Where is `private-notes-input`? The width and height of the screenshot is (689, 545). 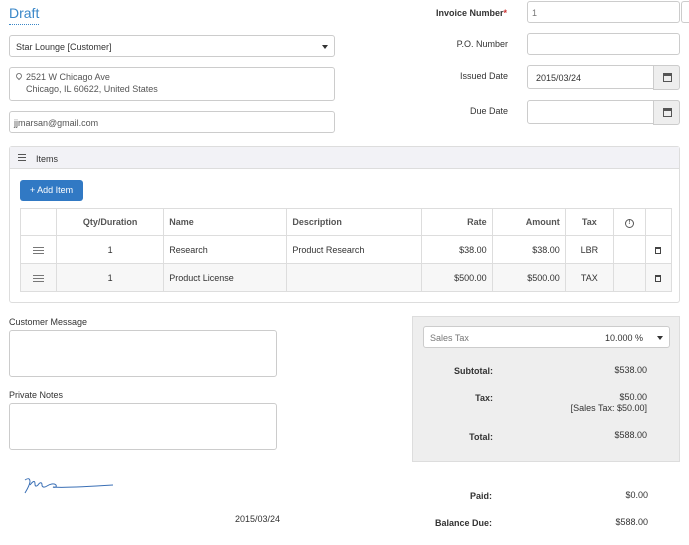
private-notes-input is located at coordinates (143, 426).